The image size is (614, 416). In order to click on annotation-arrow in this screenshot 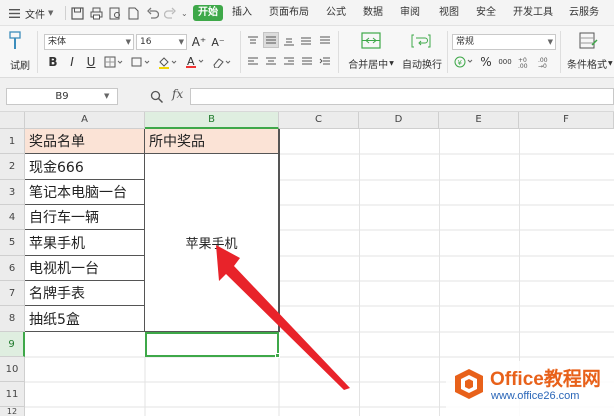, I will do `click(283, 317)`.